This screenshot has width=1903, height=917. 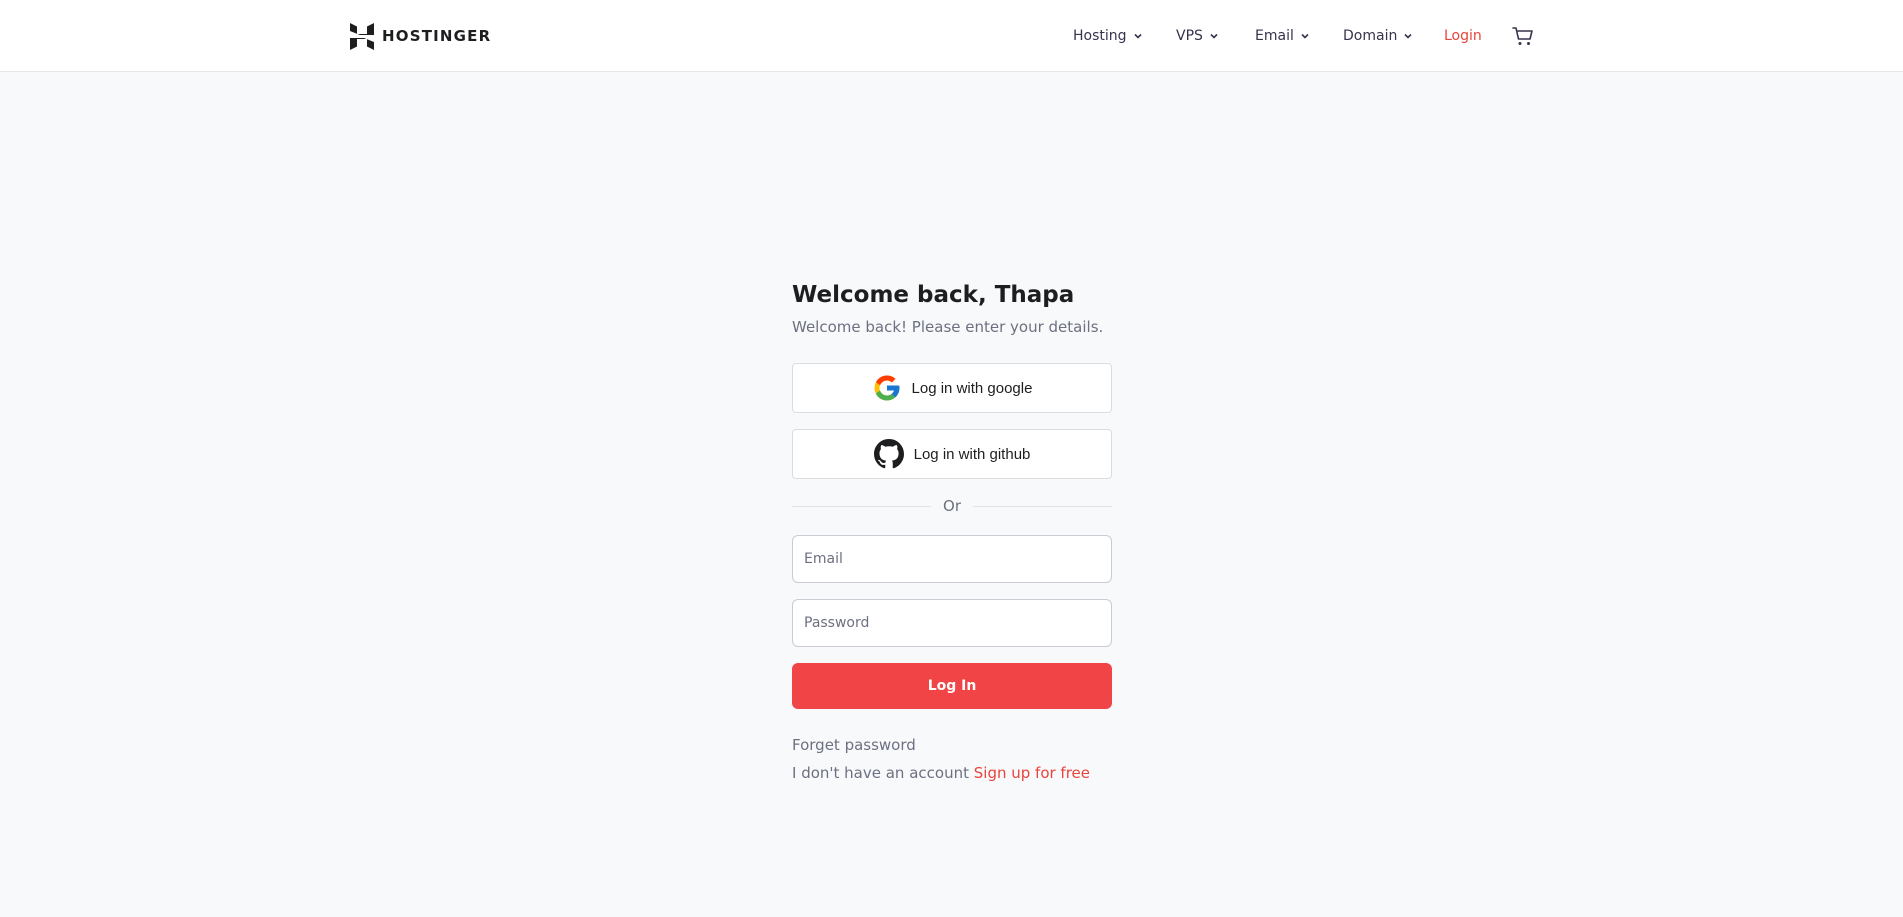 I want to click on logo-text: HOSTINGER, so click(x=437, y=36).